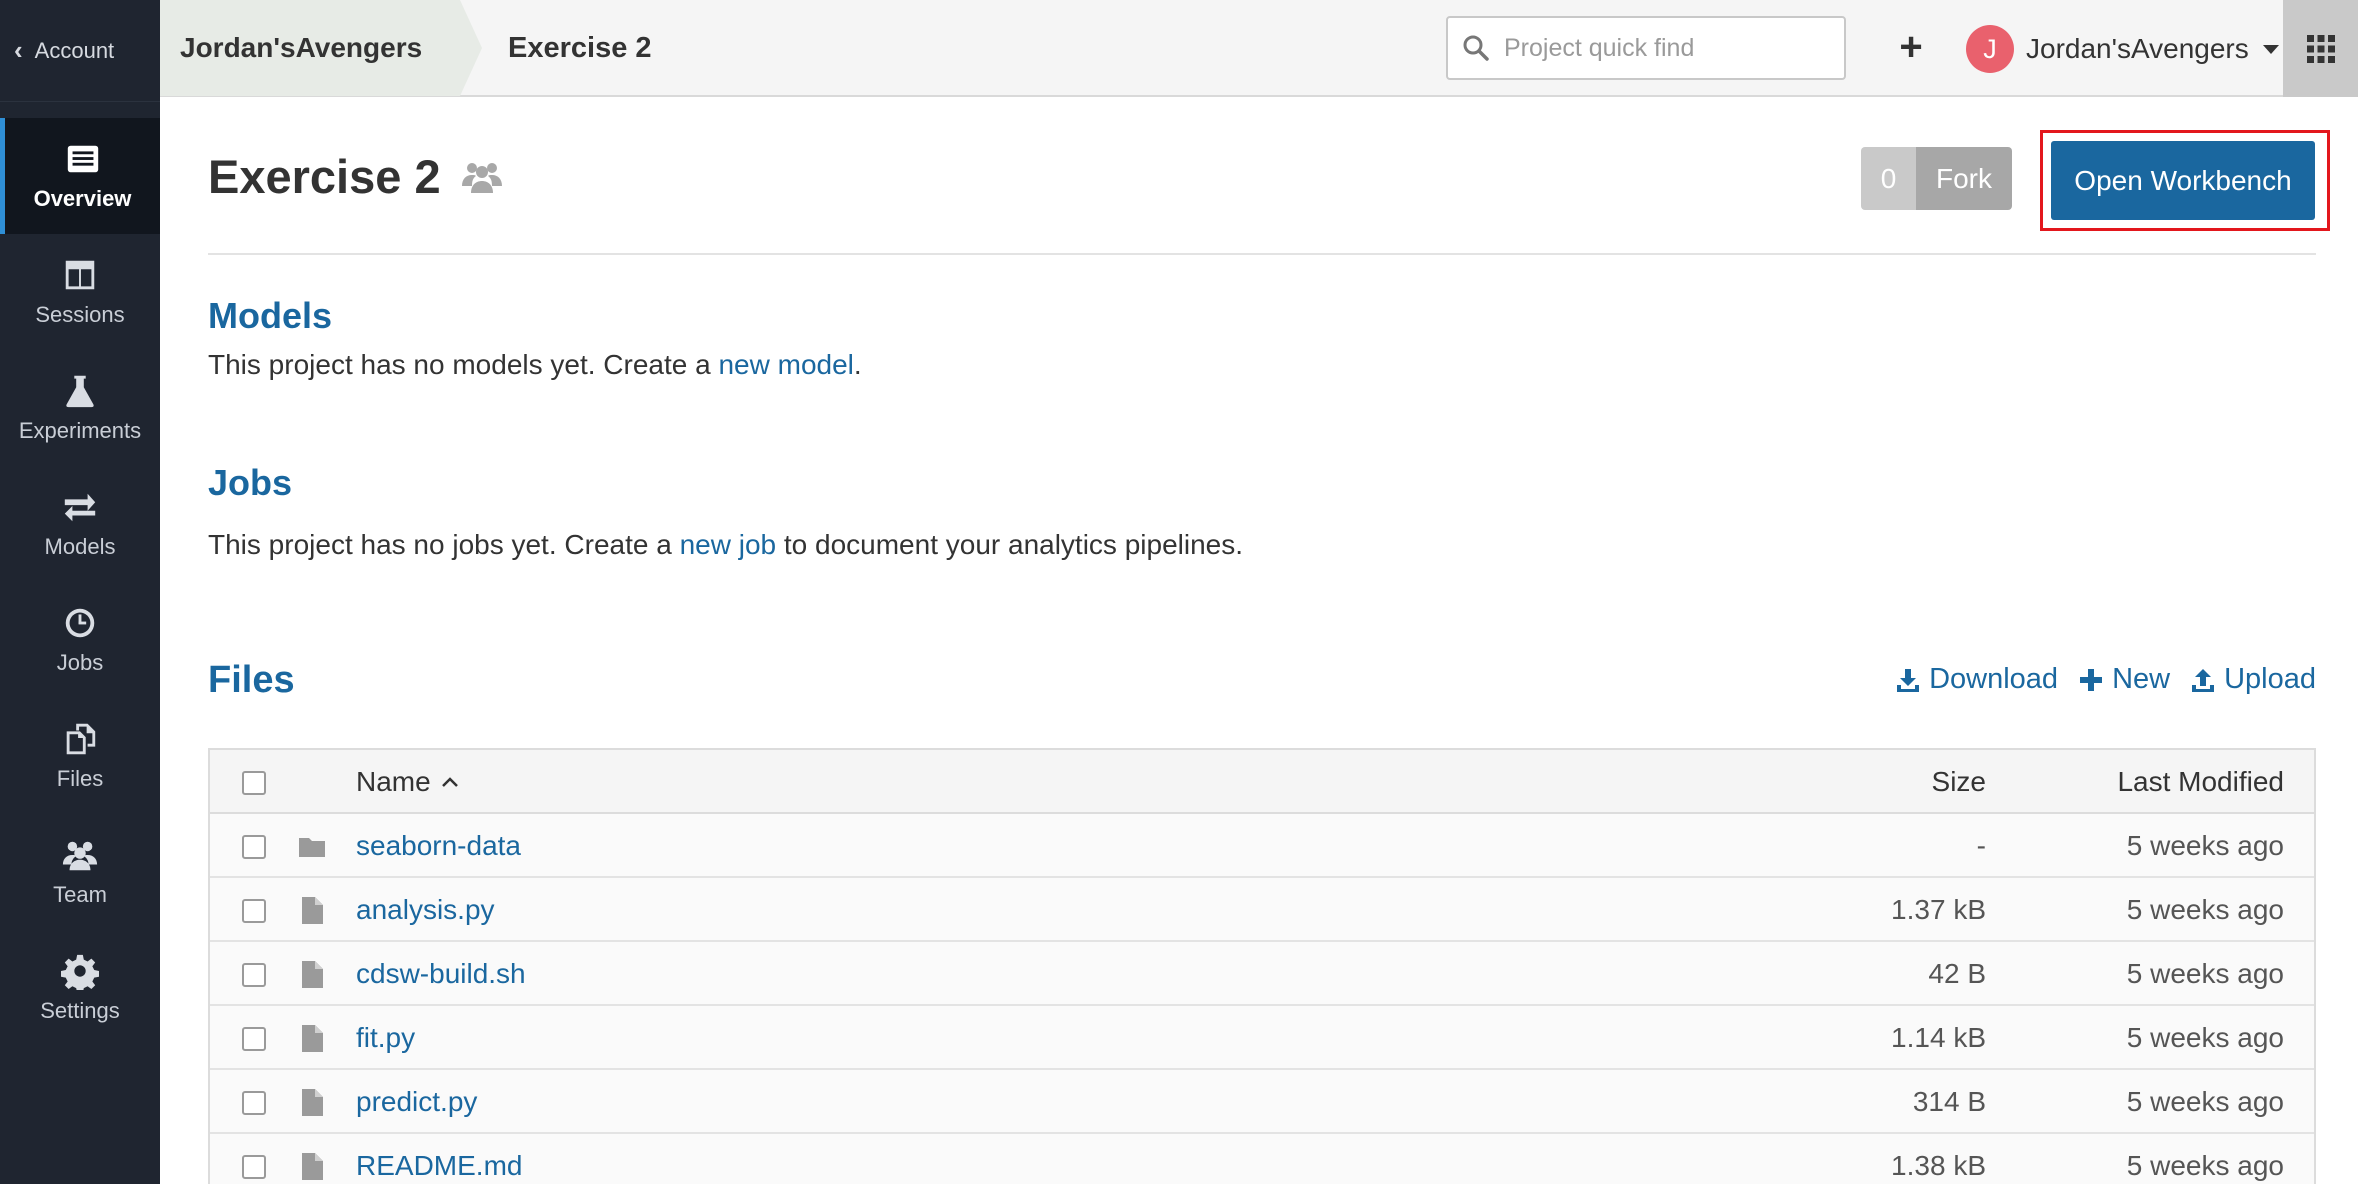  I want to click on sidebar-item-settings: Settings, so click(80, 988).